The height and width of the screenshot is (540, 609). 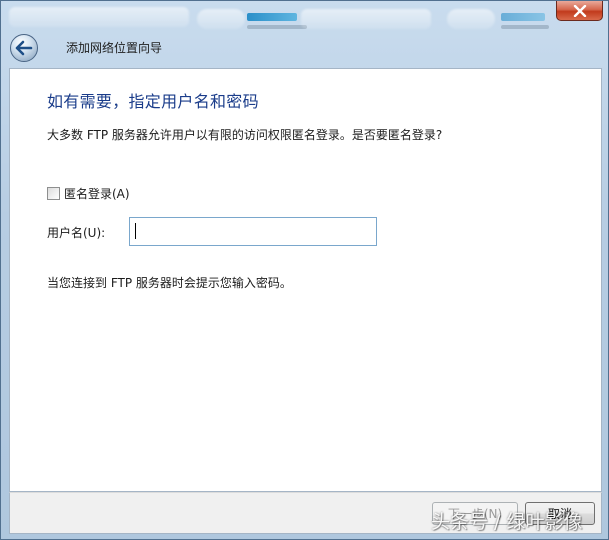 I want to click on back-arrow-icon, so click(x=24, y=48).